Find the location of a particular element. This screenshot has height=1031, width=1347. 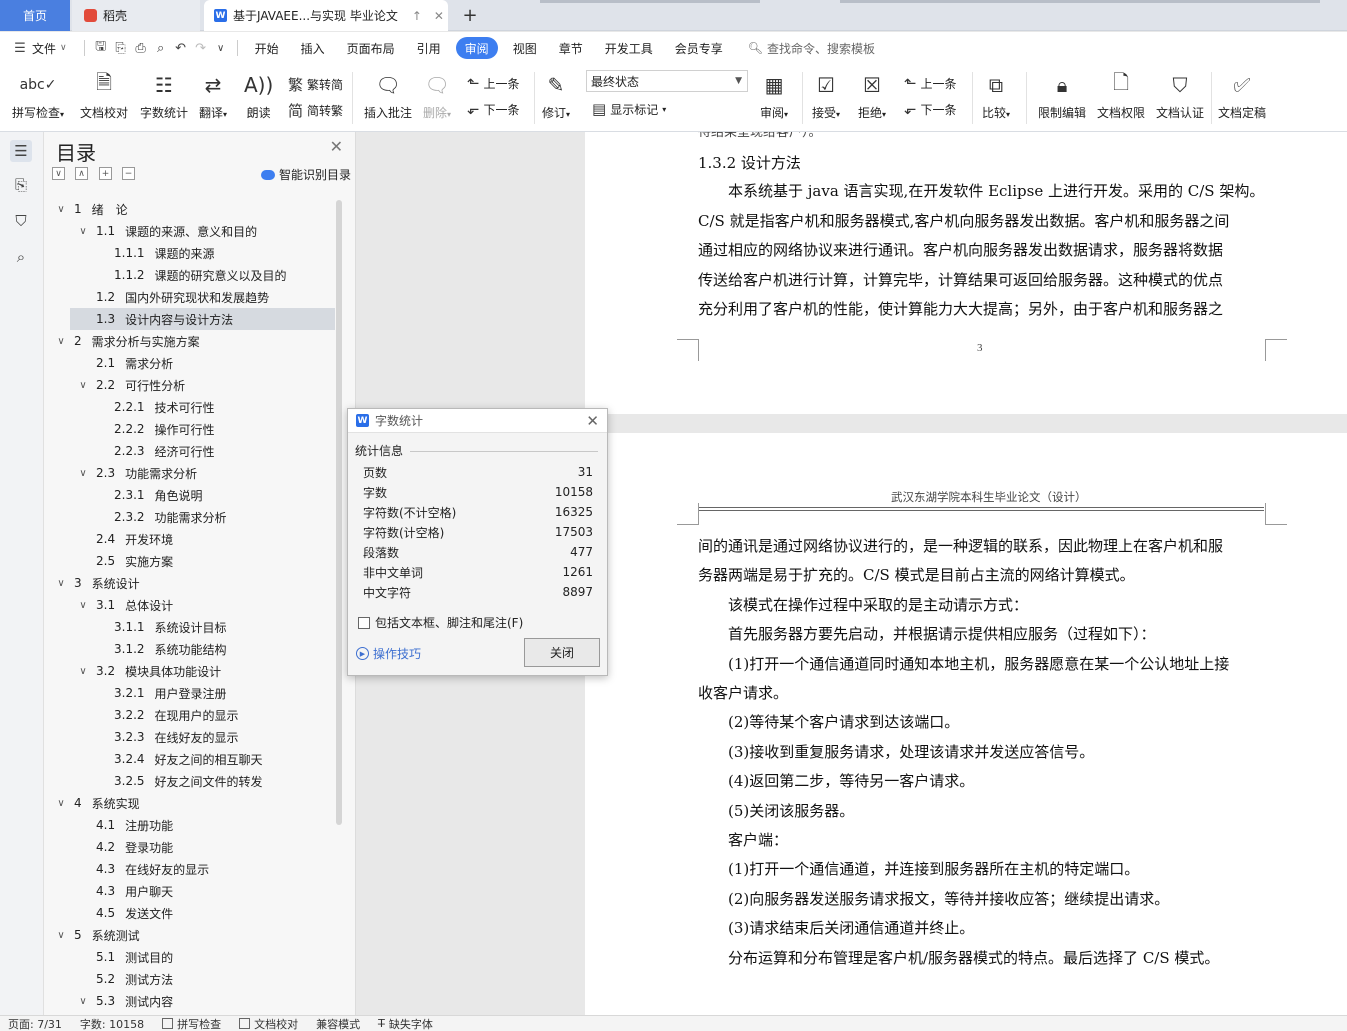

menu-review: 审阅 is located at coordinates (476, 48).